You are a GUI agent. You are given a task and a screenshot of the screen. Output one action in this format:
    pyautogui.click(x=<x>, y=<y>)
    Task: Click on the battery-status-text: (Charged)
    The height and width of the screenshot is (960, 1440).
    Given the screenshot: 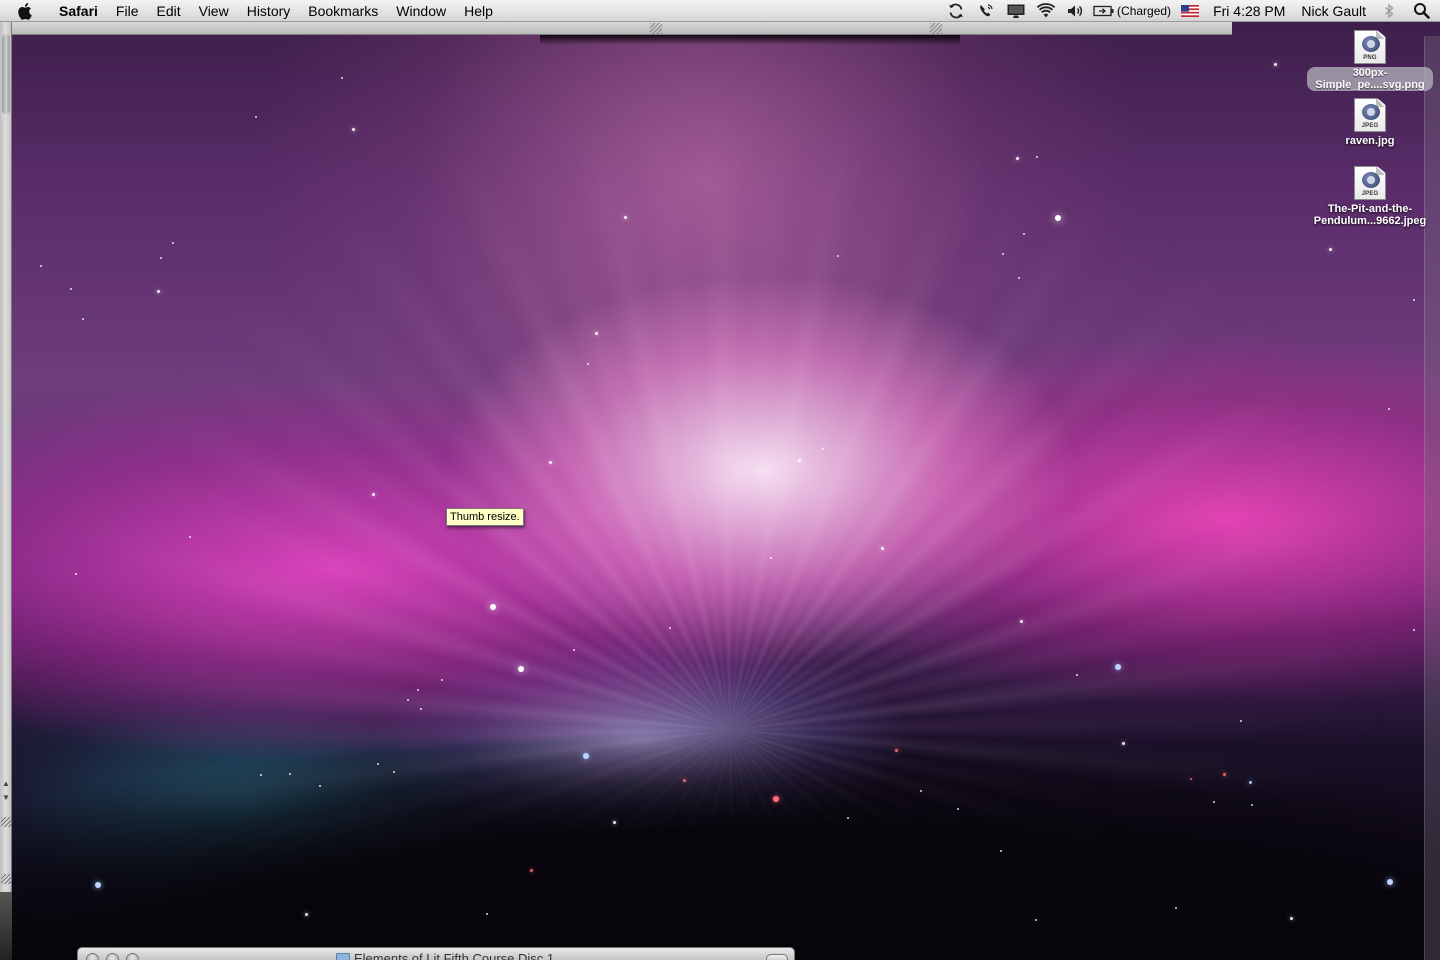 What is the action you would take?
    pyautogui.click(x=1146, y=11)
    